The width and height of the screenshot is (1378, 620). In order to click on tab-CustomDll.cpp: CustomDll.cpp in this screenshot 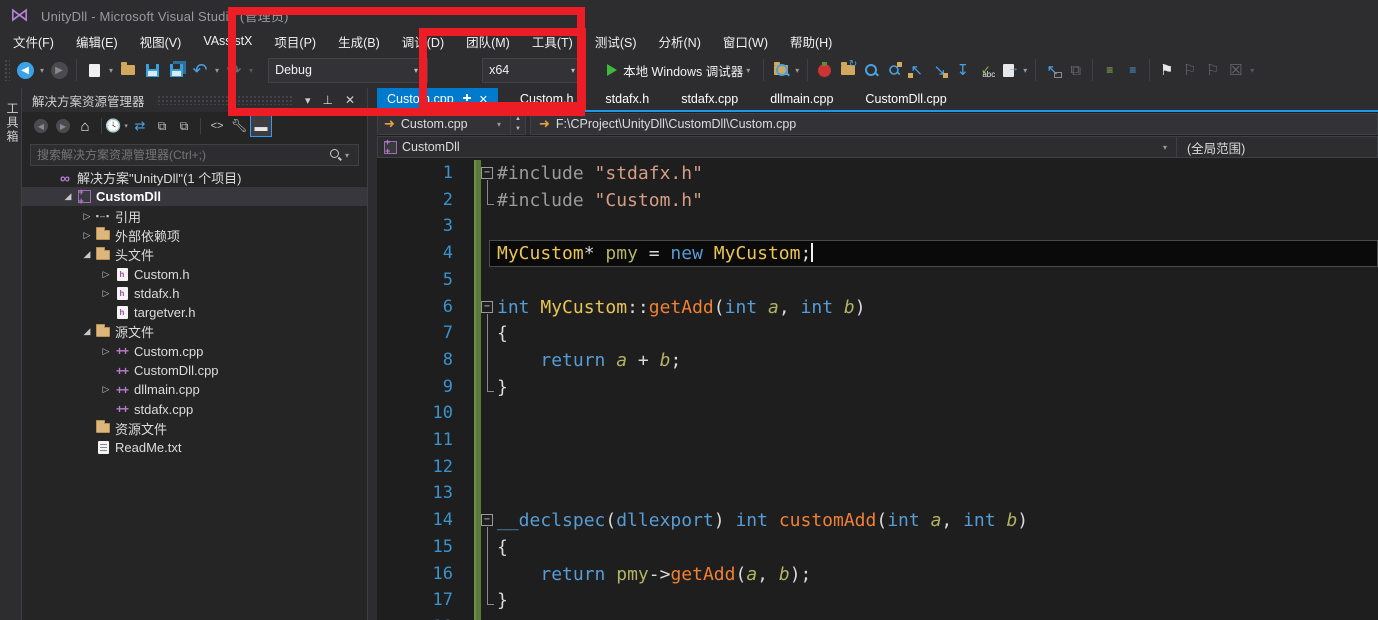, I will do `click(905, 99)`.